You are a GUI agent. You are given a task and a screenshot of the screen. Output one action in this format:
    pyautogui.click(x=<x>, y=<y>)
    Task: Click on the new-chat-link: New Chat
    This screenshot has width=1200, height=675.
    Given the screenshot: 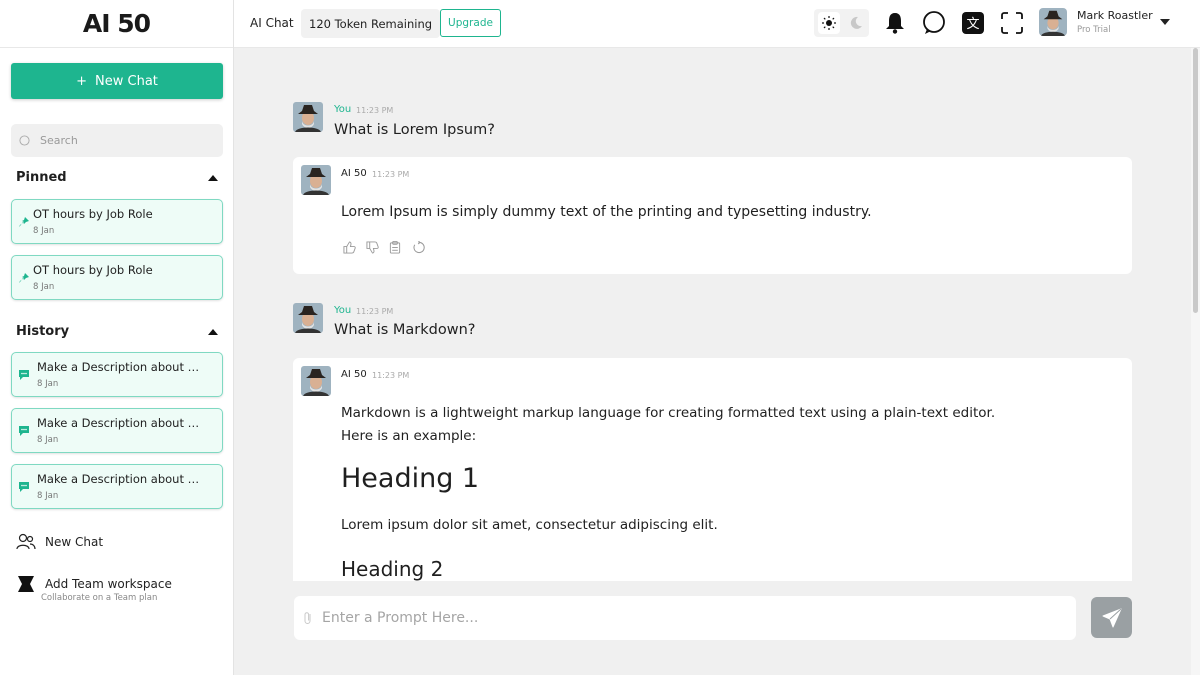 What is the action you would take?
    pyautogui.click(x=59, y=542)
    